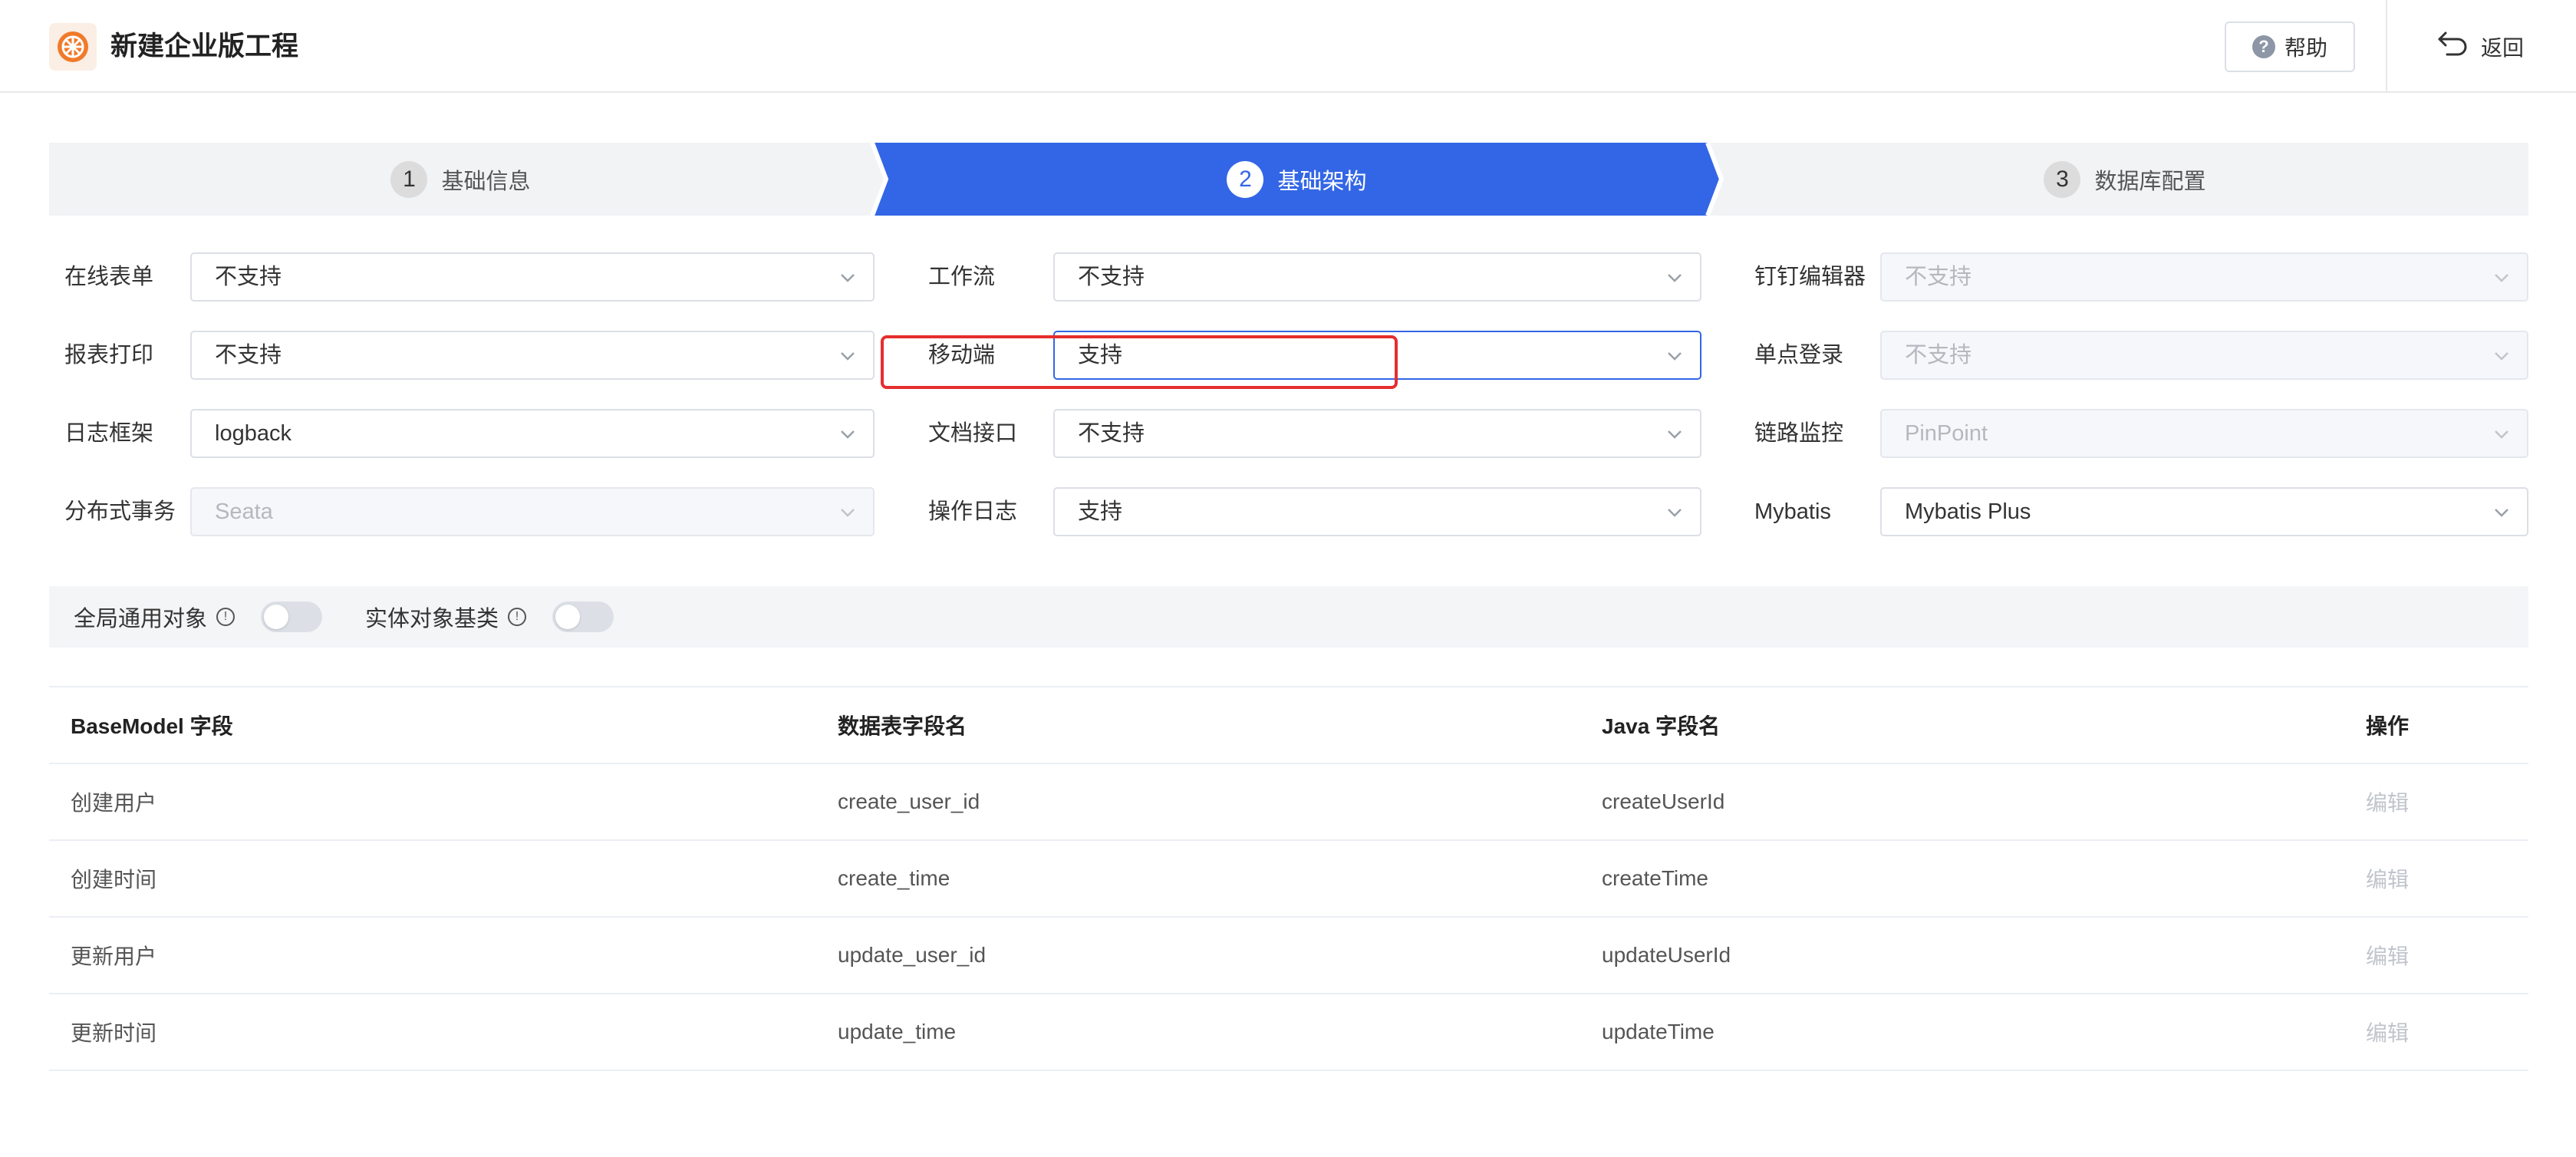  What do you see at coordinates (1661, 726) in the screenshot?
I see `column-header: Java 字段名` at bounding box center [1661, 726].